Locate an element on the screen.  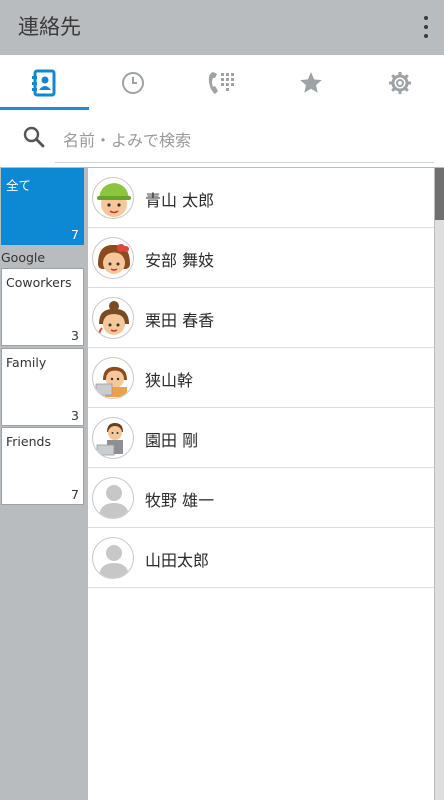
search-bar: 名前・よみで検索 is located at coordinates (222, 138).